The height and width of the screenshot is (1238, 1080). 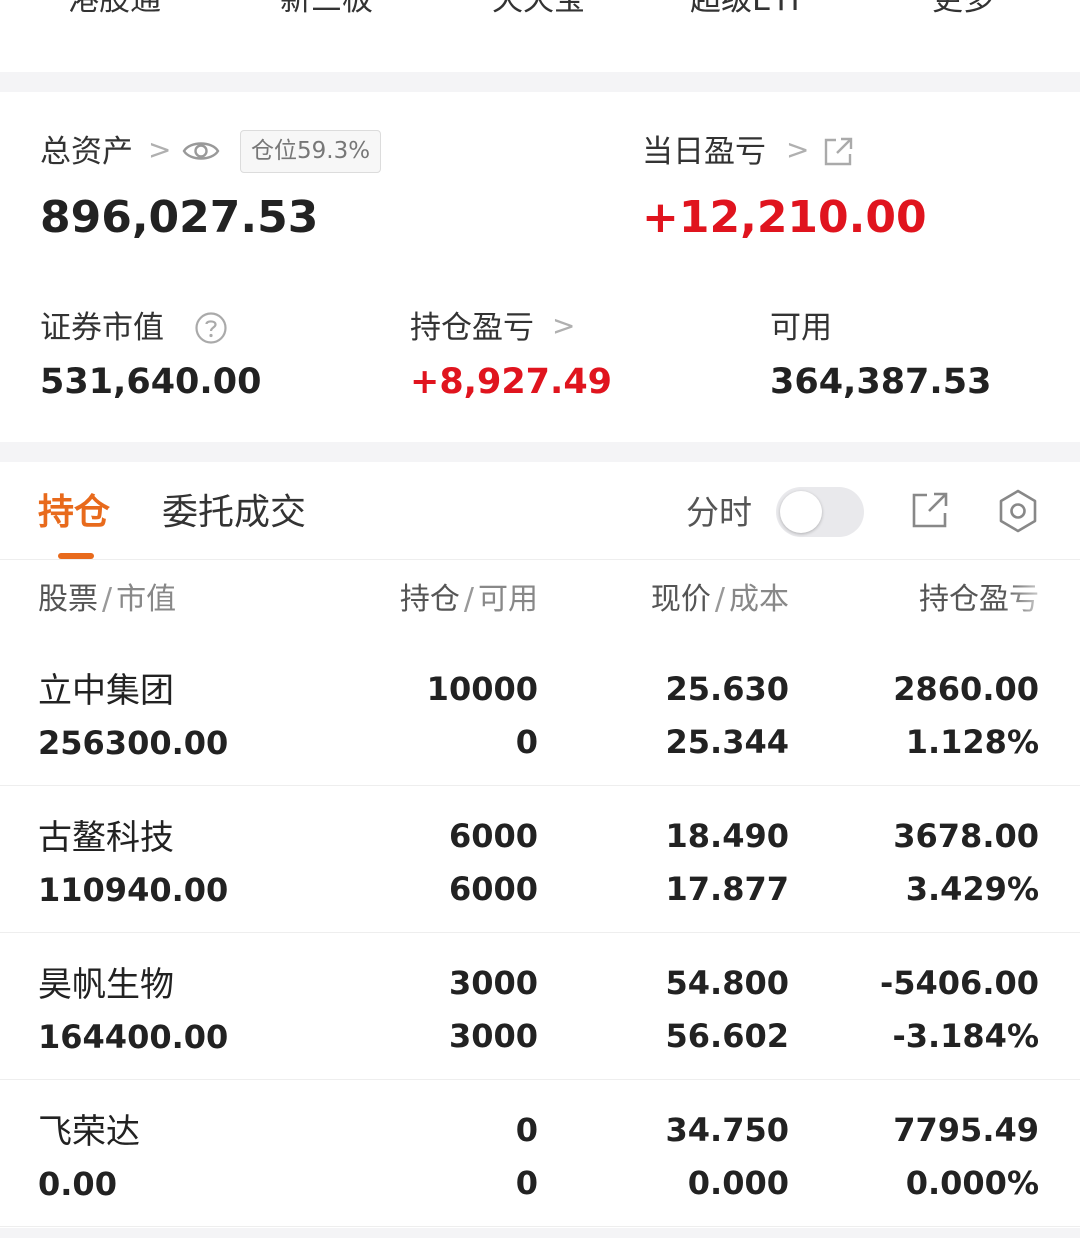 What do you see at coordinates (493, 889) in the screenshot?
I see `available-qty: 6000` at bounding box center [493, 889].